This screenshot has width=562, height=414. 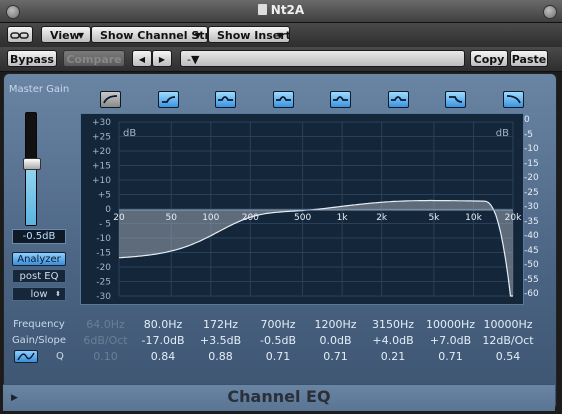 What do you see at coordinates (31, 194) in the screenshot?
I see `master-gain-fill` at bounding box center [31, 194].